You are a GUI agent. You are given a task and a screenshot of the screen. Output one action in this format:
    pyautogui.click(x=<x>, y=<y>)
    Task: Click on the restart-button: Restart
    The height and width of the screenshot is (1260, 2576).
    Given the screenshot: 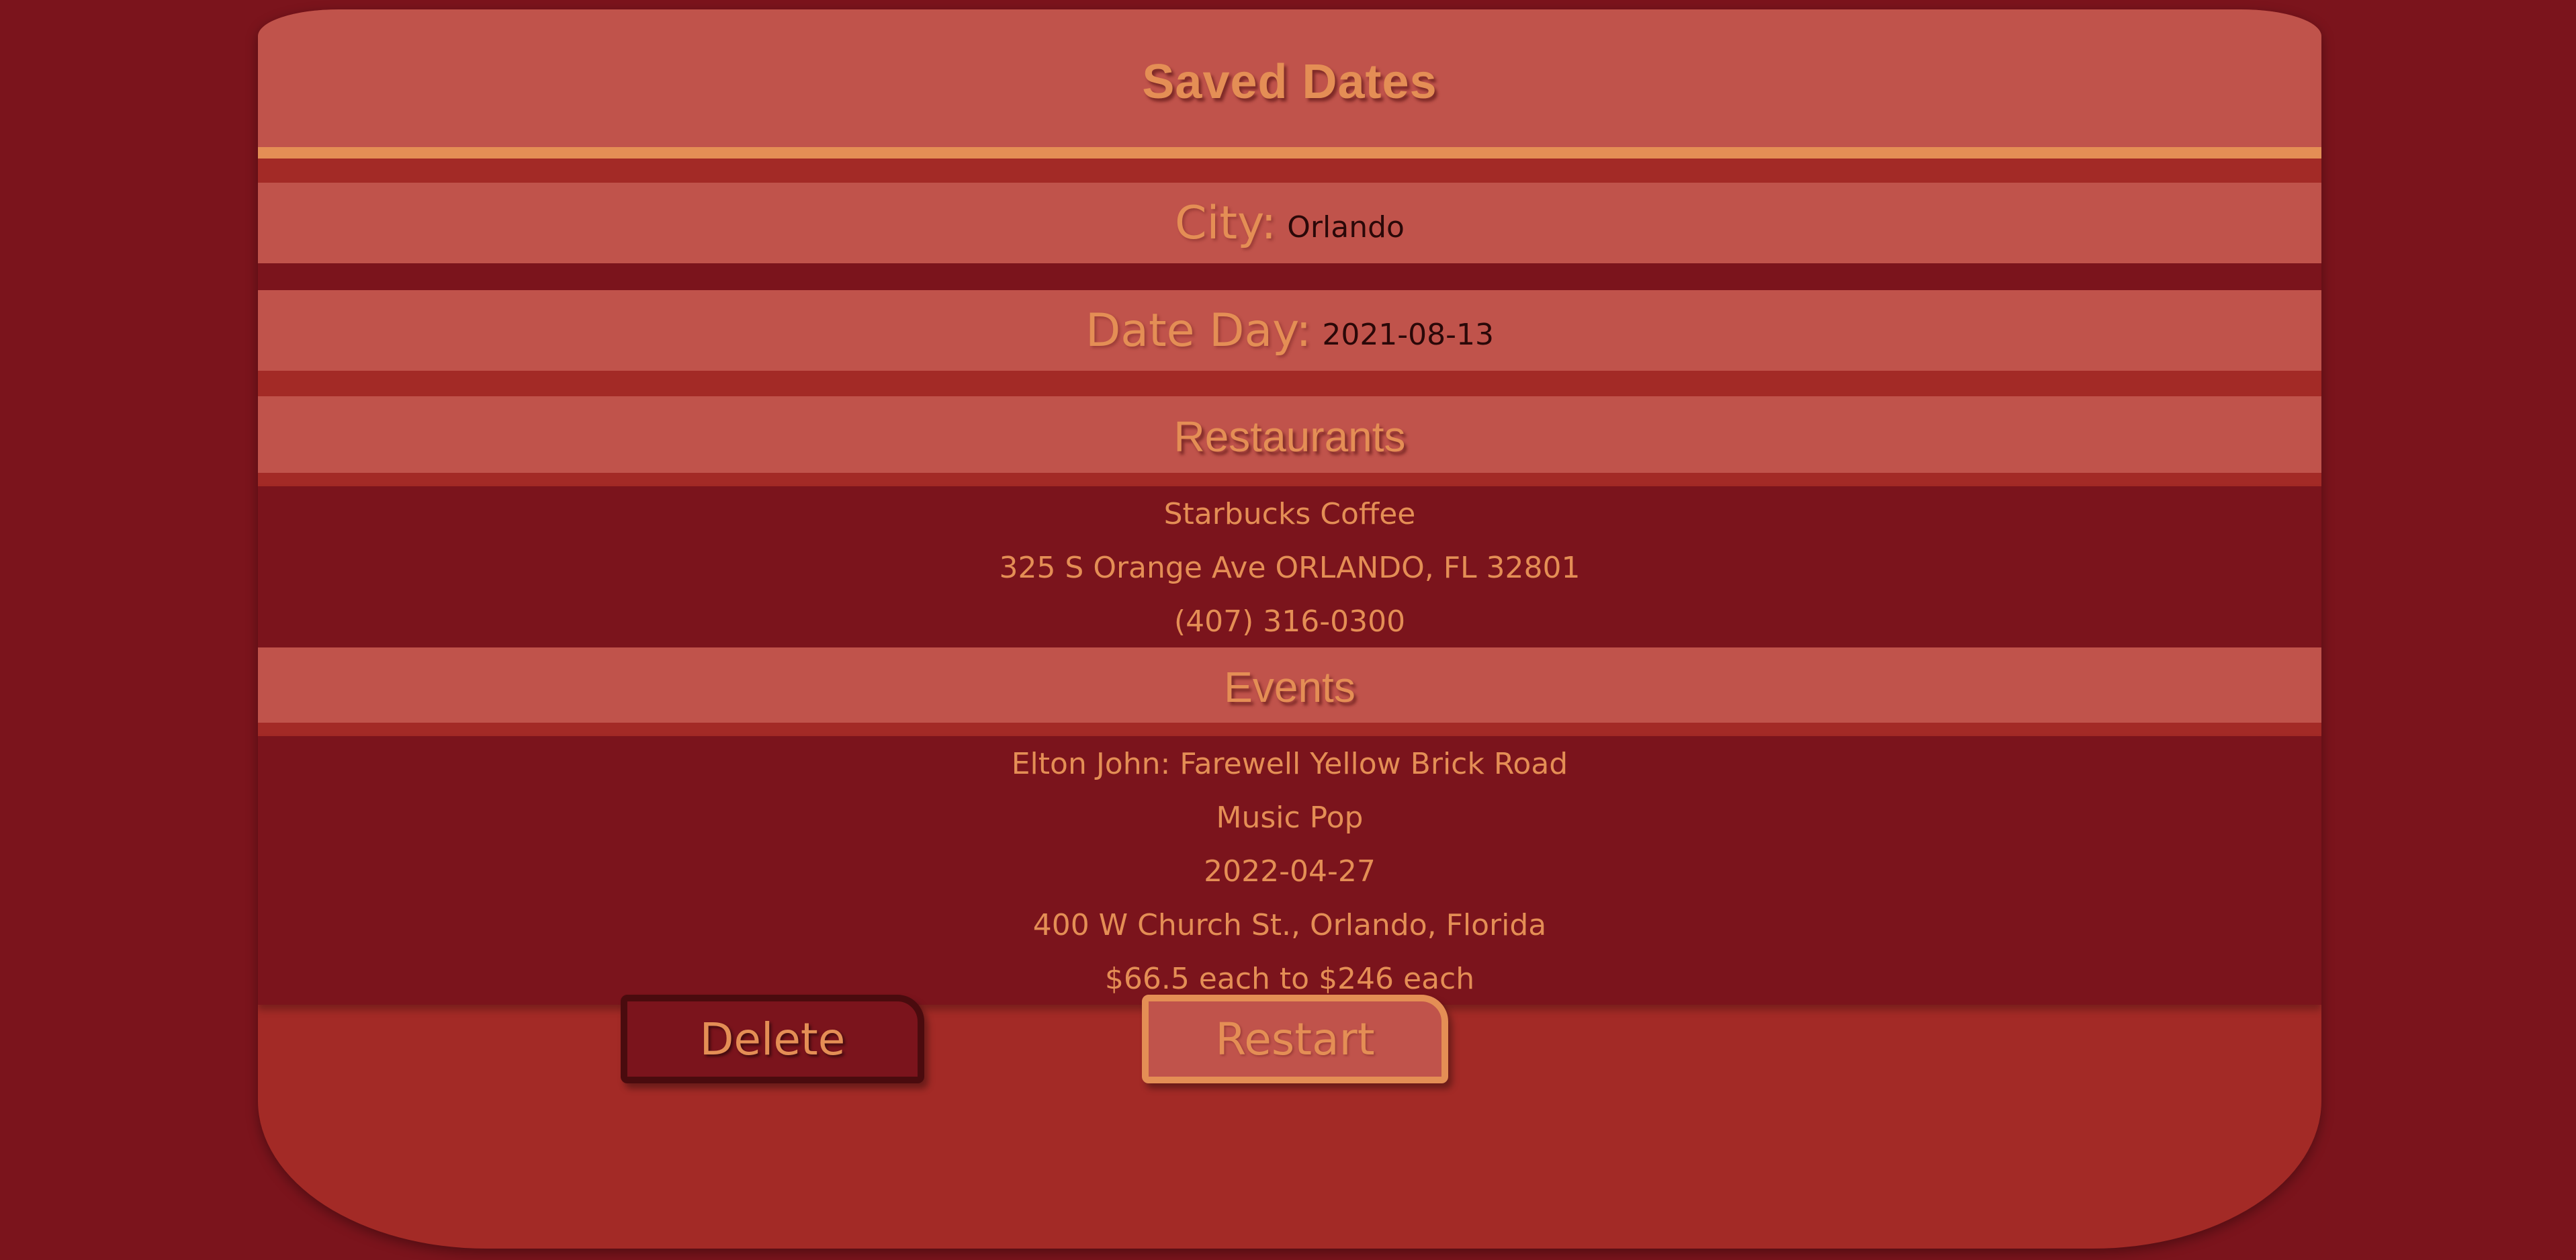 What is the action you would take?
    pyautogui.click(x=1295, y=1039)
    